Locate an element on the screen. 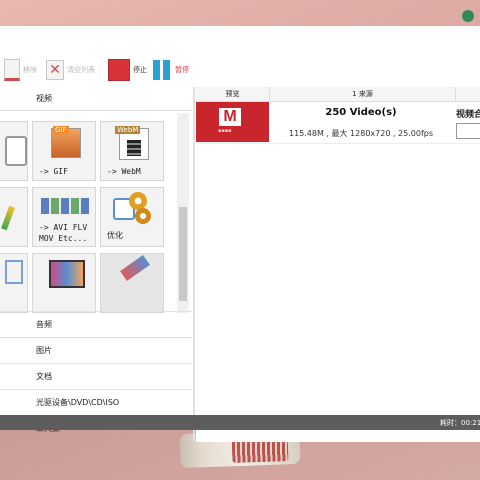 Image resolution: width=480 pixels, height=480 pixels. stop-button: 停止 is located at coordinates (127, 70).